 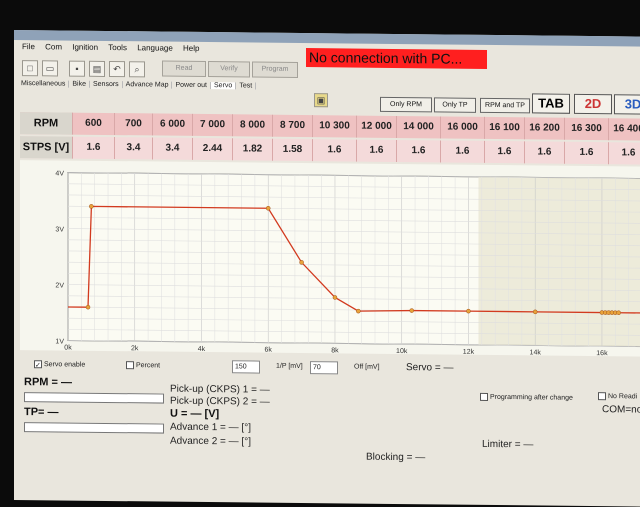 What do you see at coordinates (602, 396) in the screenshot?
I see `no-read-check` at bounding box center [602, 396].